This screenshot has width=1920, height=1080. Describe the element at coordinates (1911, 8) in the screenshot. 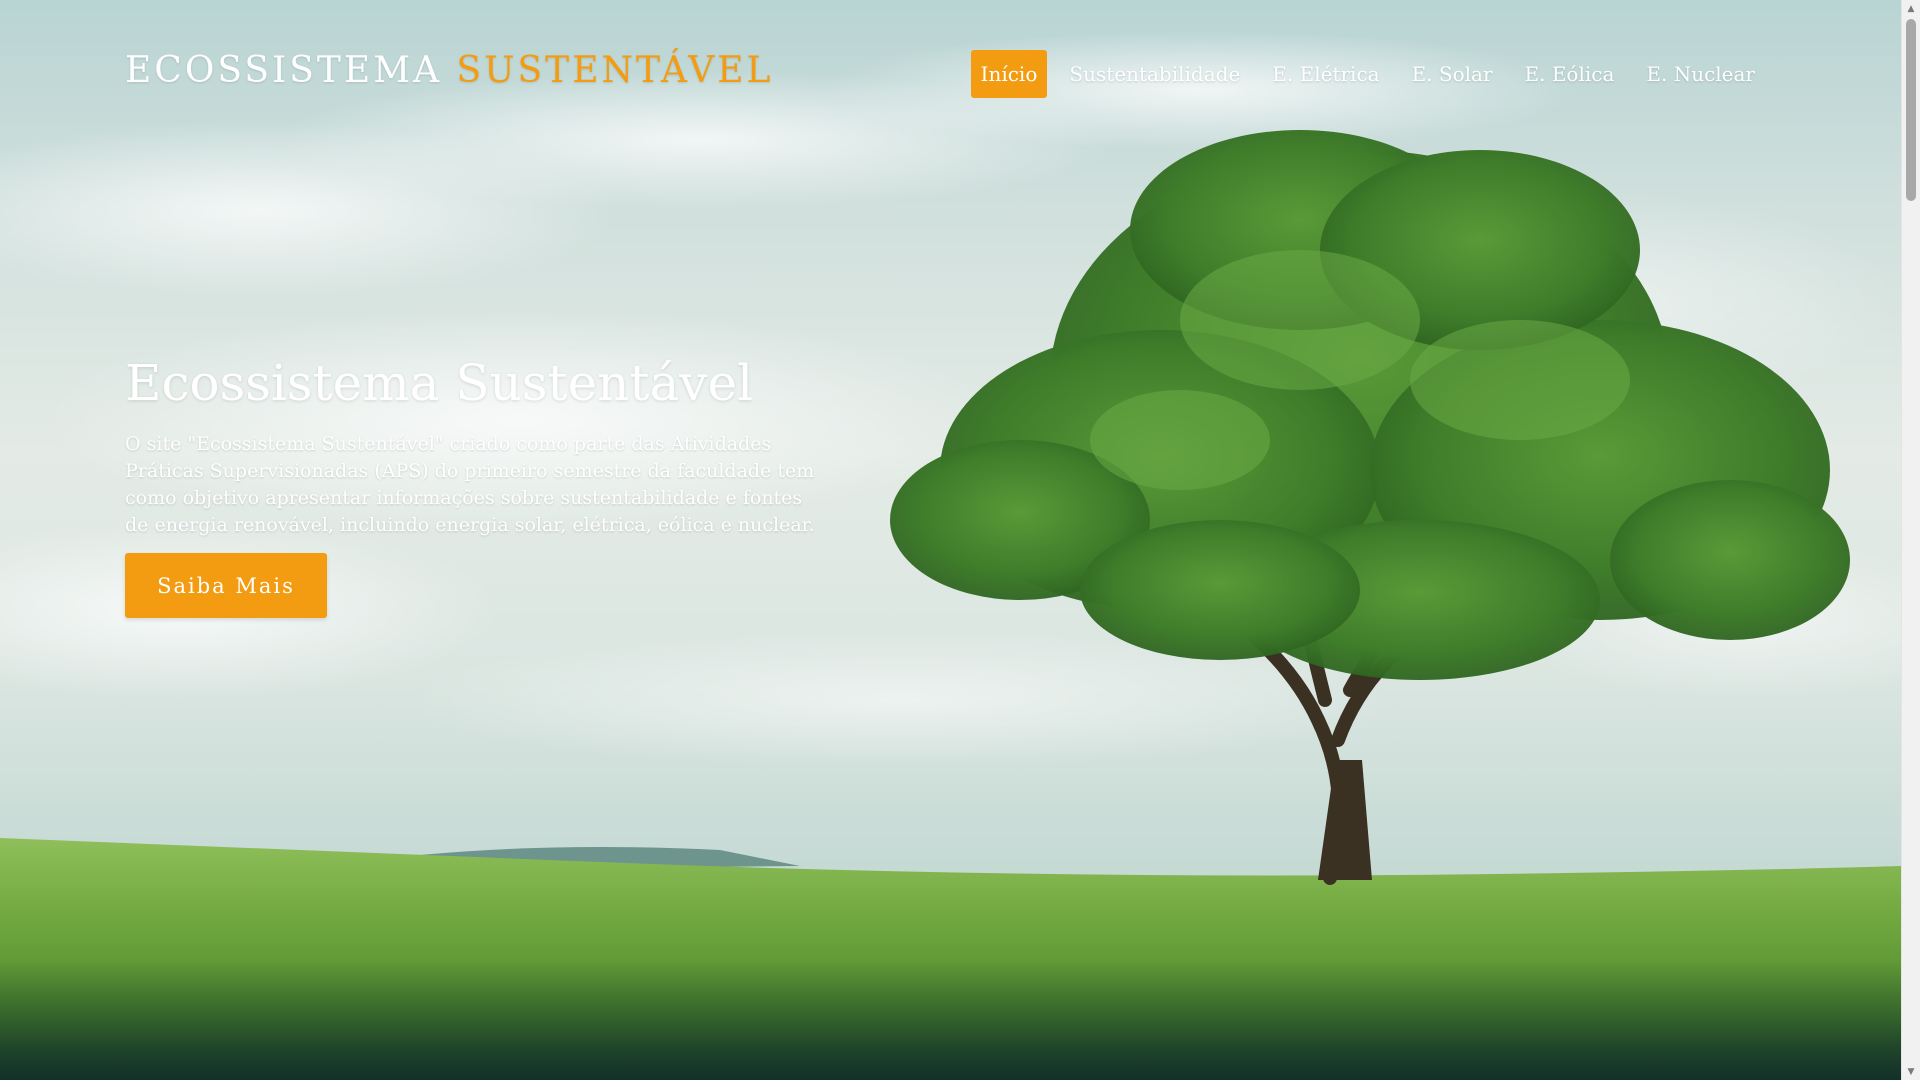

I see `chevron-up-icon: ▲` at that location.